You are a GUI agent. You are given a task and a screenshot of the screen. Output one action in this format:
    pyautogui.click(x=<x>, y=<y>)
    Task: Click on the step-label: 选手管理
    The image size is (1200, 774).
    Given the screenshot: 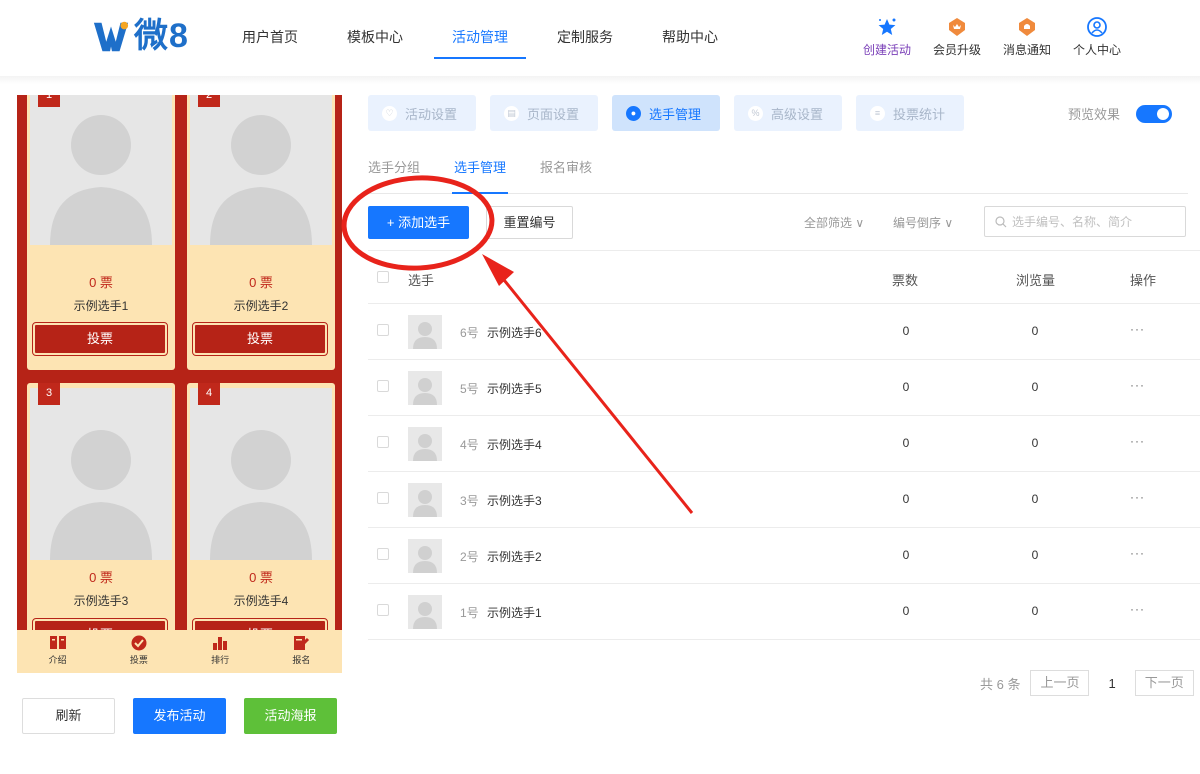 What is the action you would take?
    pyautogui.click(x=675, y=114)
    